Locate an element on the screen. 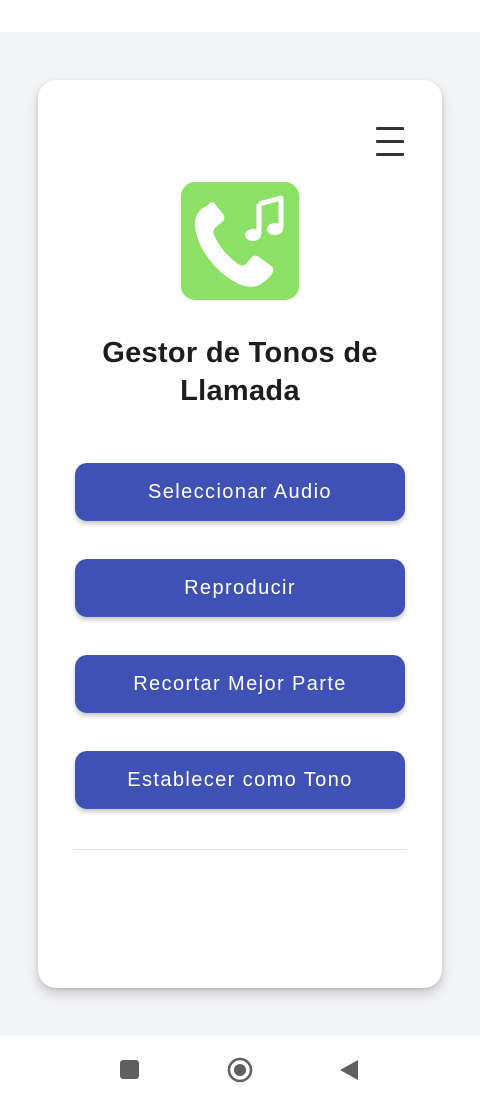  recents-square-icon is located at coordinates (129, 1069).